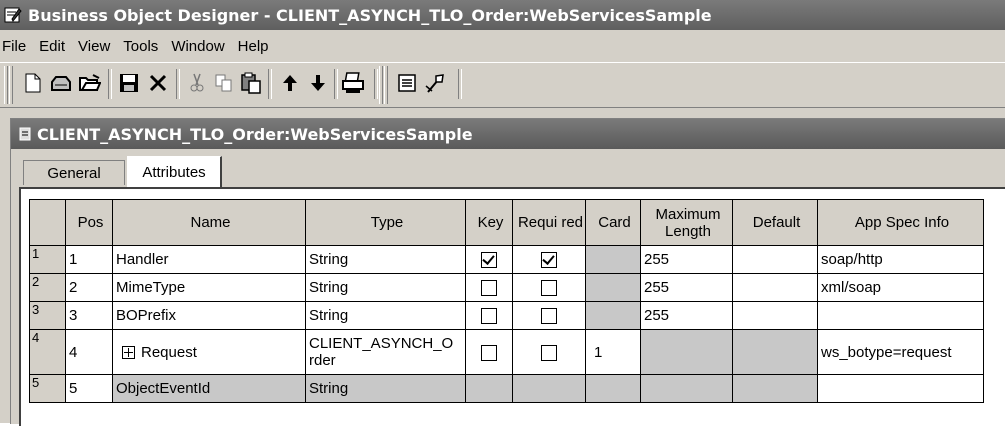 The image size is (1005, 426). Describe the element at coordinates (435, 83) in the screenshot. I see `validate-icon` at that location.